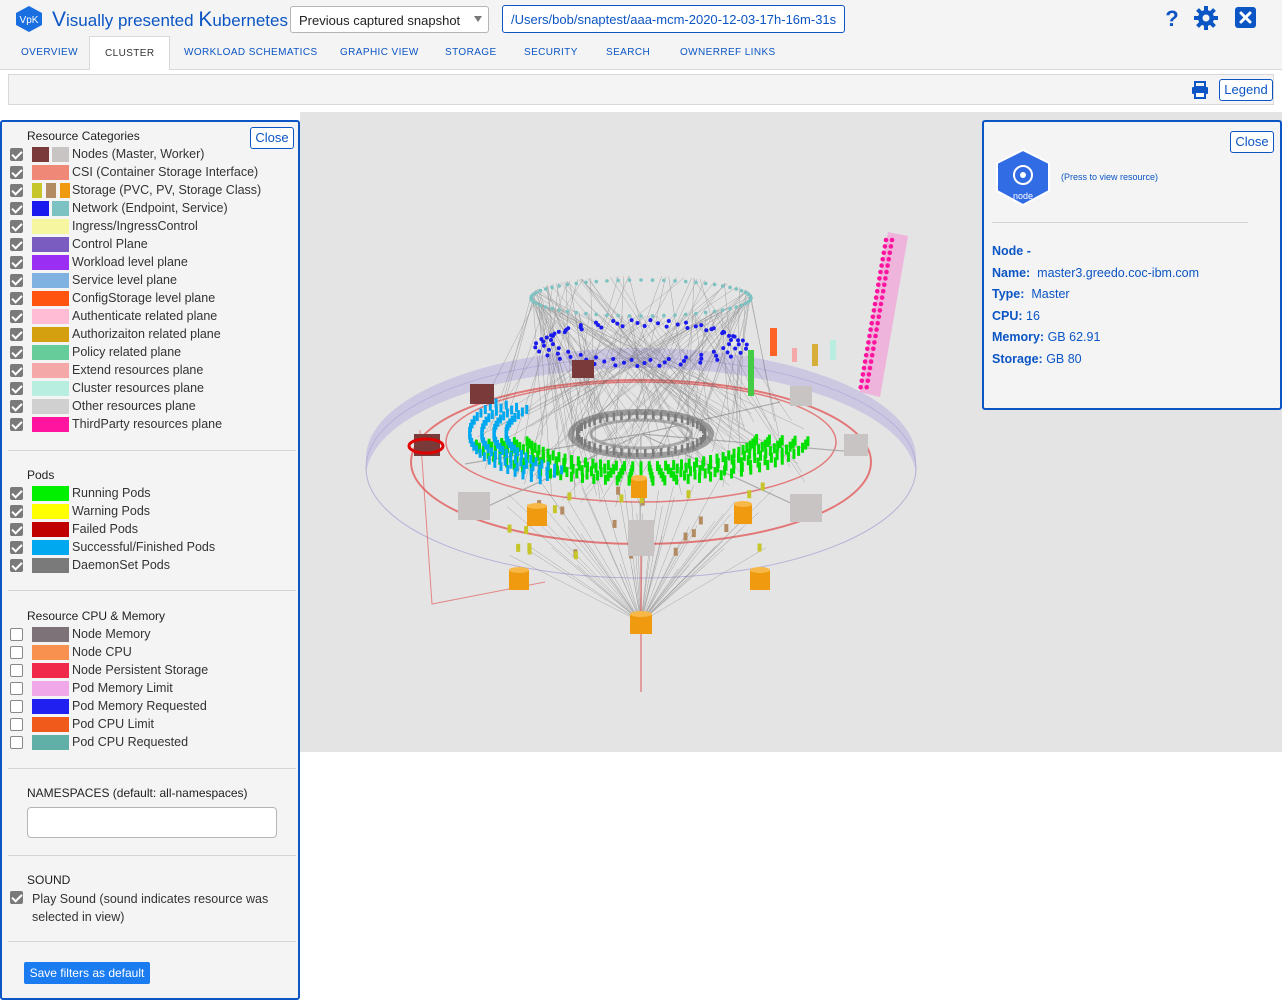 The height and width of the screenshot is (1004, 1282). What do you see at coordinates (728, 53) in the screenshot?
I see `tab-ownerref-links: OWNERREF LINKS` at bounding box center [728, 53].